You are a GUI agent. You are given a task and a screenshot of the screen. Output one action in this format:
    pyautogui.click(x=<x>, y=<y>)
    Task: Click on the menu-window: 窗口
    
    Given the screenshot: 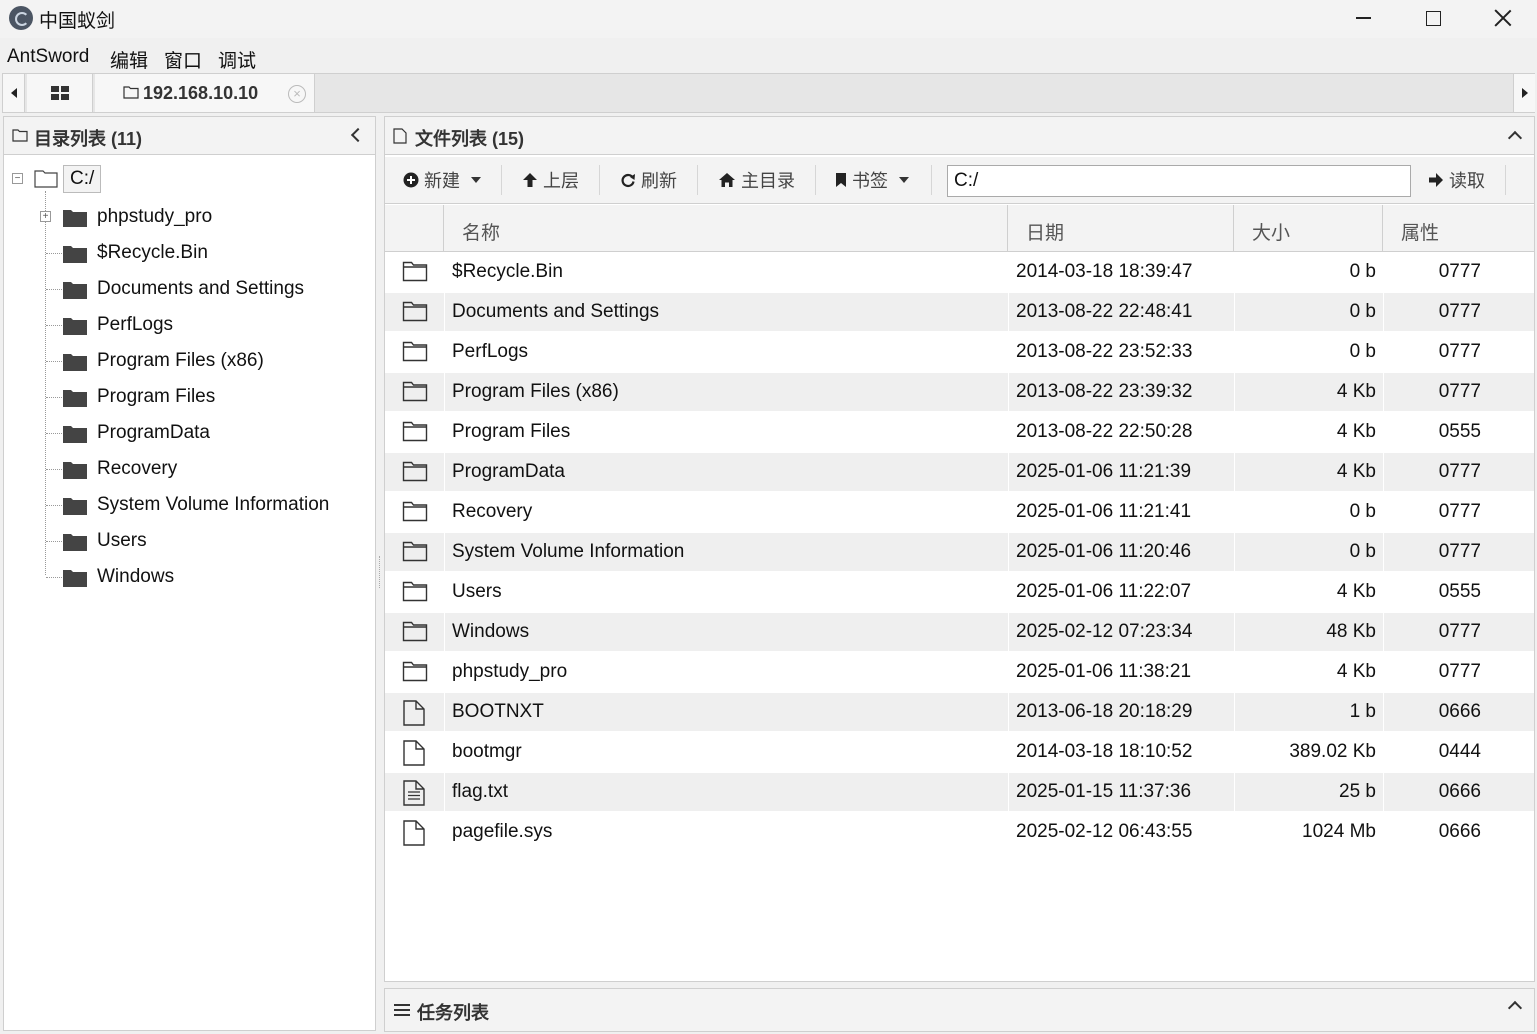 What is the action you would take?
    pyautogui.click(x=183, y=59)
    